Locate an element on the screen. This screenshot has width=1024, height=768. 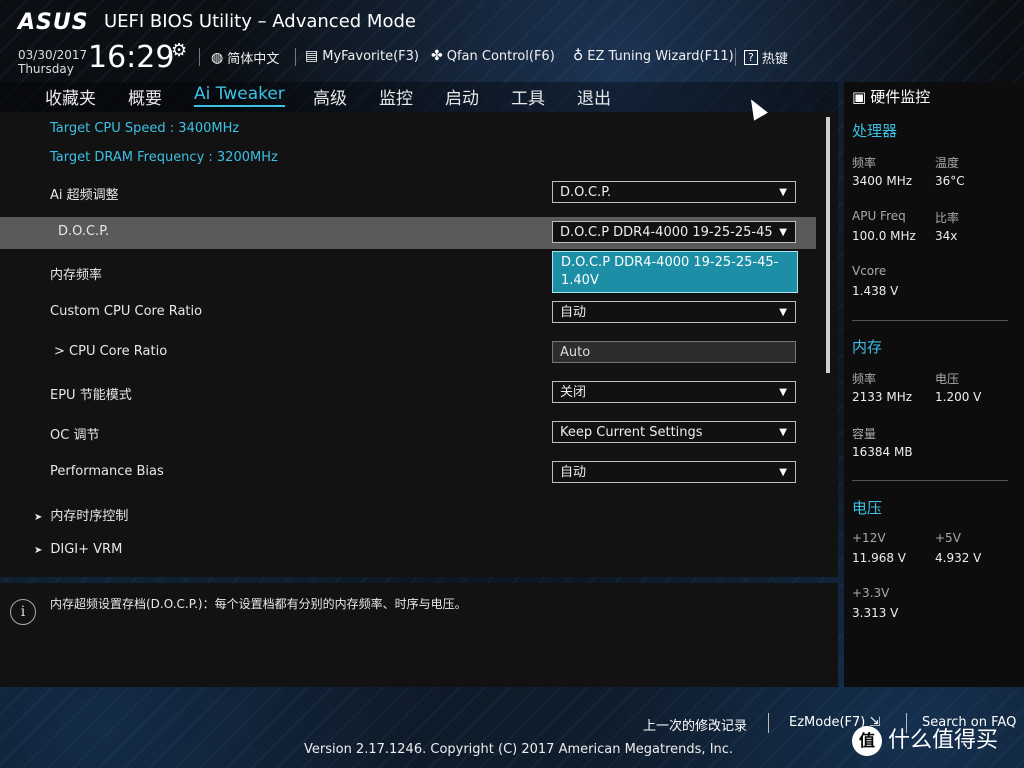
watermark-text: 什么值得买 is located at coordinates (943, 740).